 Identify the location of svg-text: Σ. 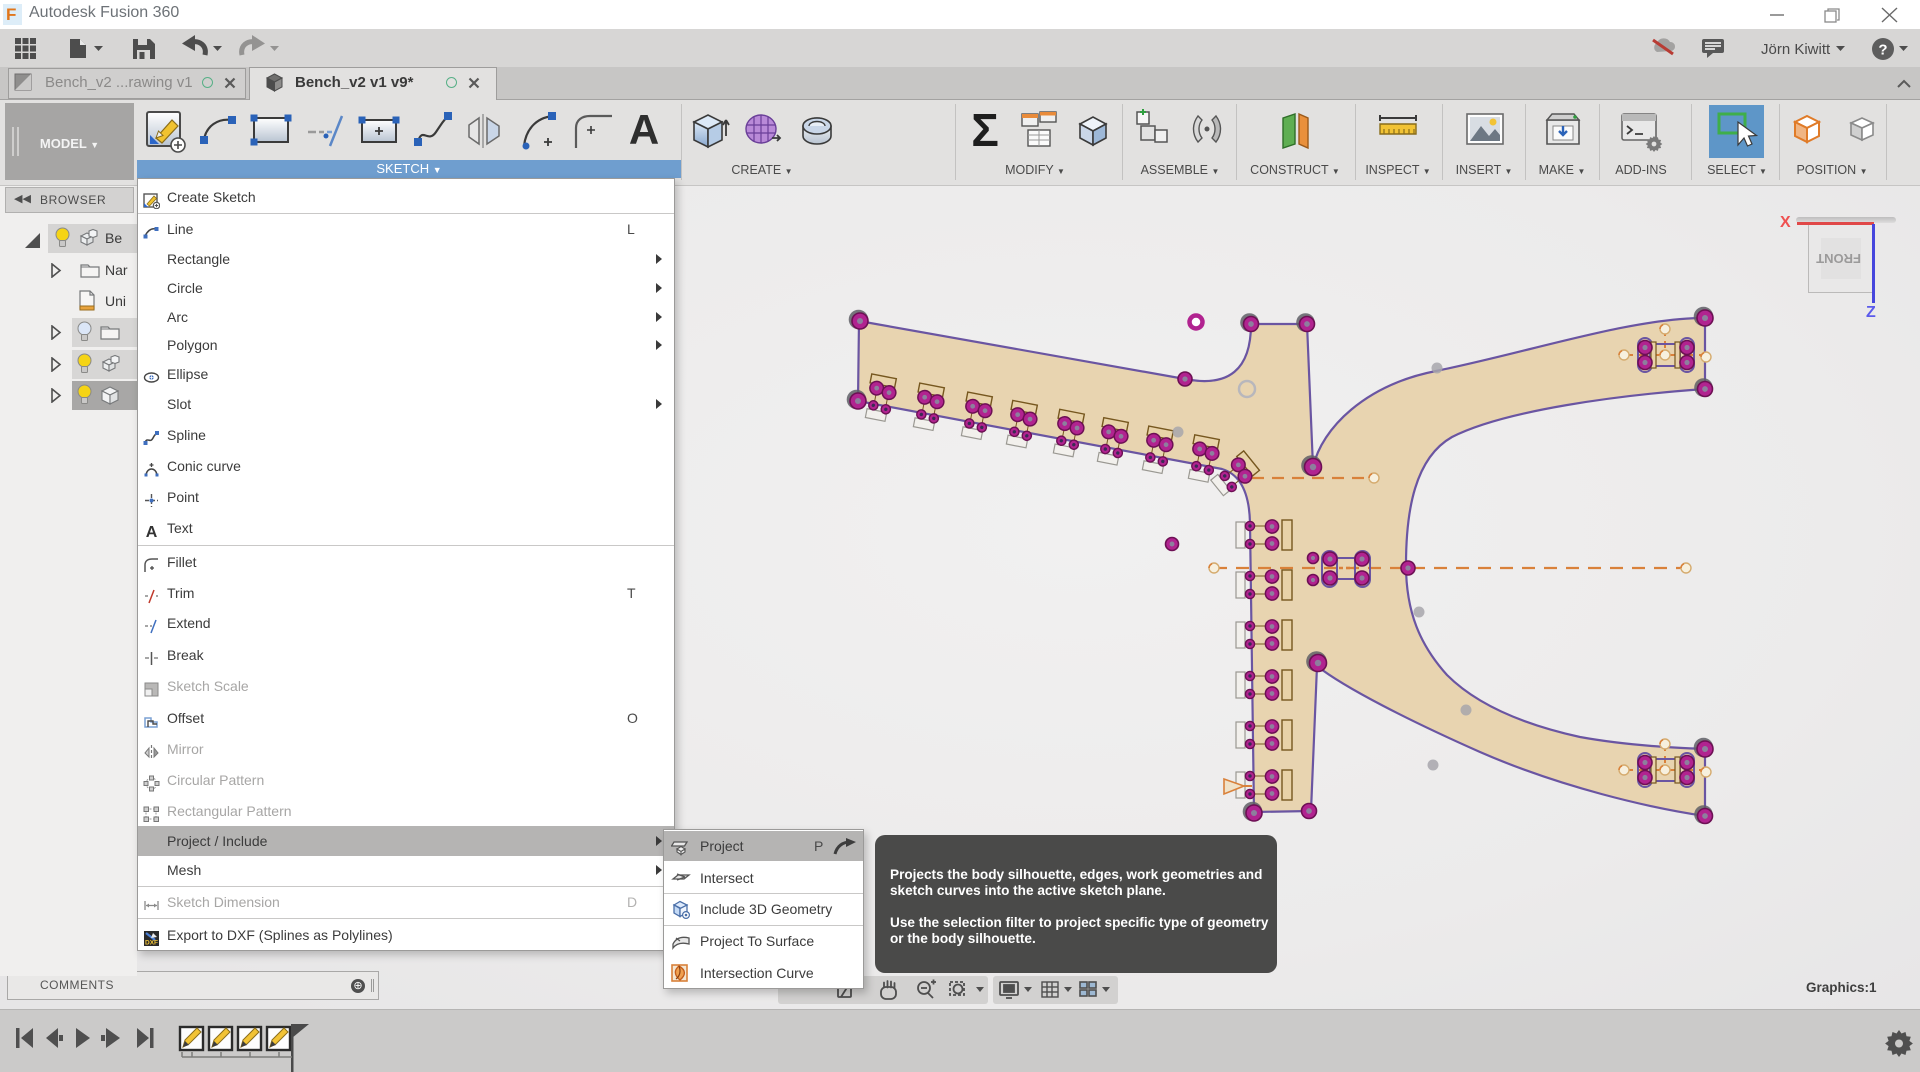
(985, 131).